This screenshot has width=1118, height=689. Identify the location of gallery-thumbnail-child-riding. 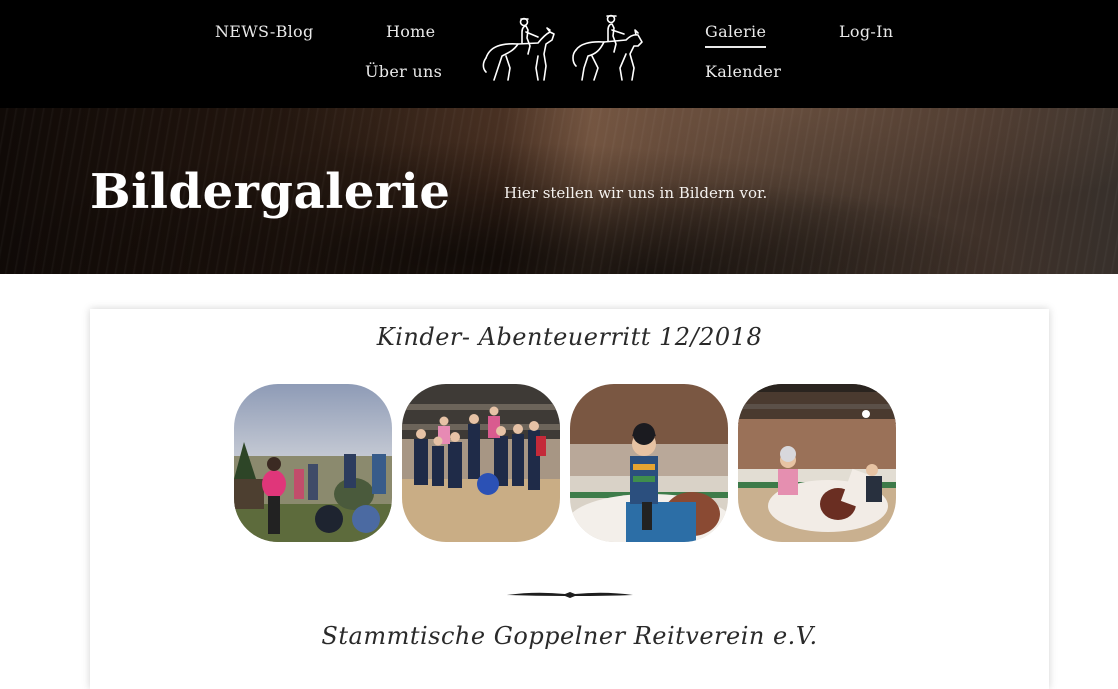
(817, 463).